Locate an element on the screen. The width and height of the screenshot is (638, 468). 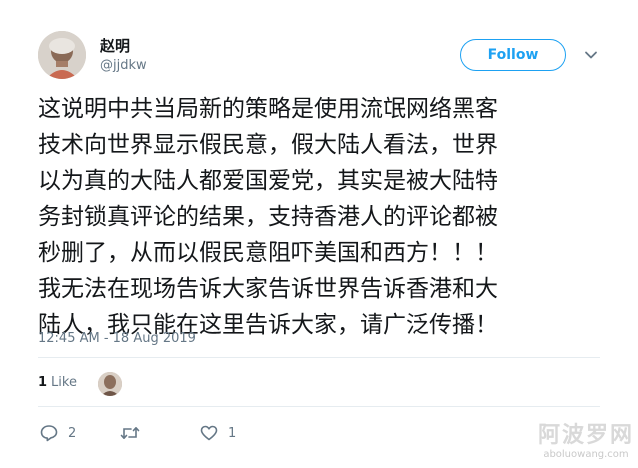
likes-label: Like is located at coordinates (64, 382).